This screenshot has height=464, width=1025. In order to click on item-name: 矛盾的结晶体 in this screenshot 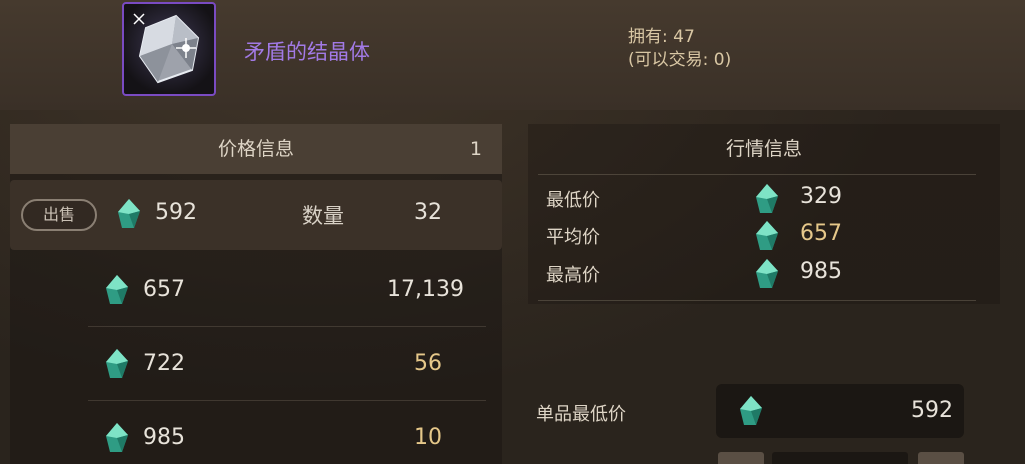, I will do `click(307, 52)`.